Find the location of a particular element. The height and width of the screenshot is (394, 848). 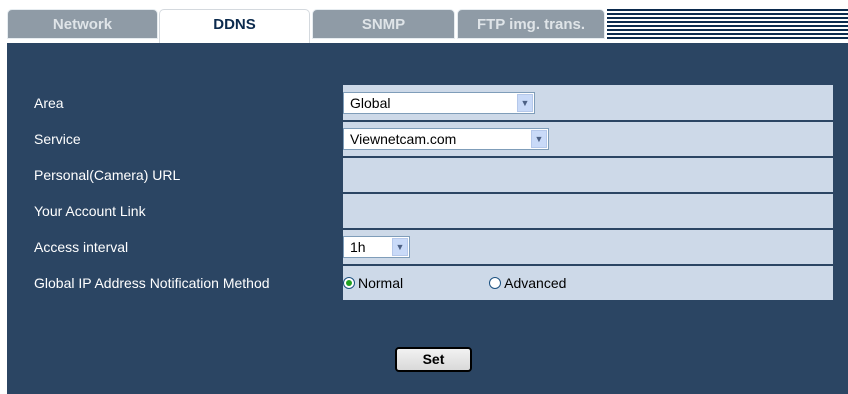

service-label: Service is located at coordinates (188, 139).